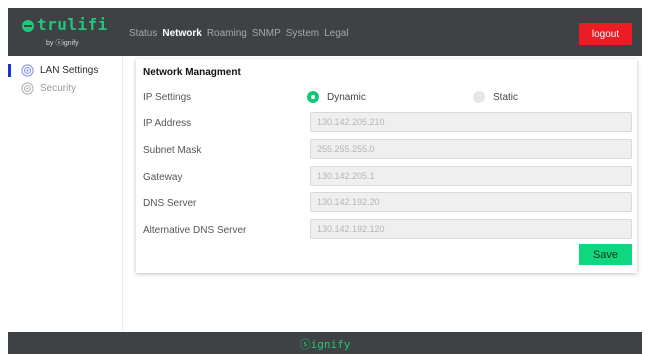 Image resolution: width=650 pixels, height=354 pixels. Describe the element at coordinates (27, 88) in the screenshot. I see `shield-icon` at that location.